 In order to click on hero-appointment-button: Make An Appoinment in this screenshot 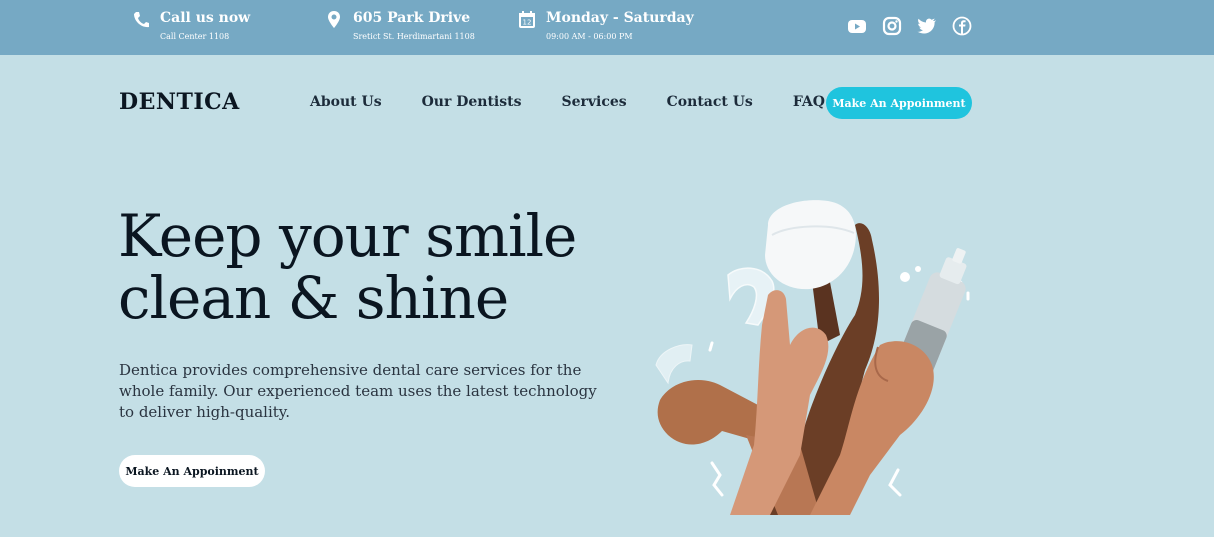, I will do `click(192, 471)`.